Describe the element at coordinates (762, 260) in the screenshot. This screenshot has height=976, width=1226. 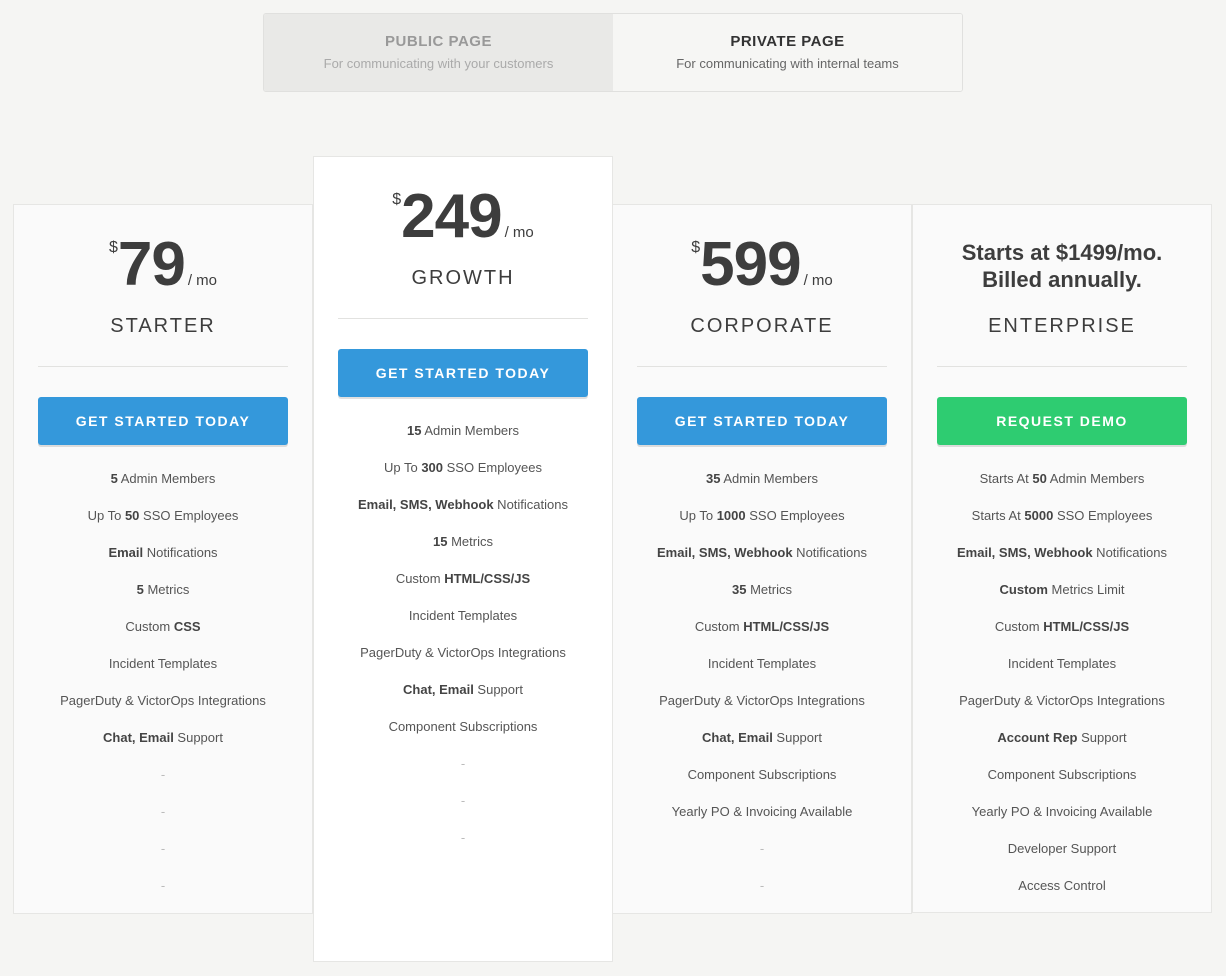
I see `price: $599/ mo` at that location.